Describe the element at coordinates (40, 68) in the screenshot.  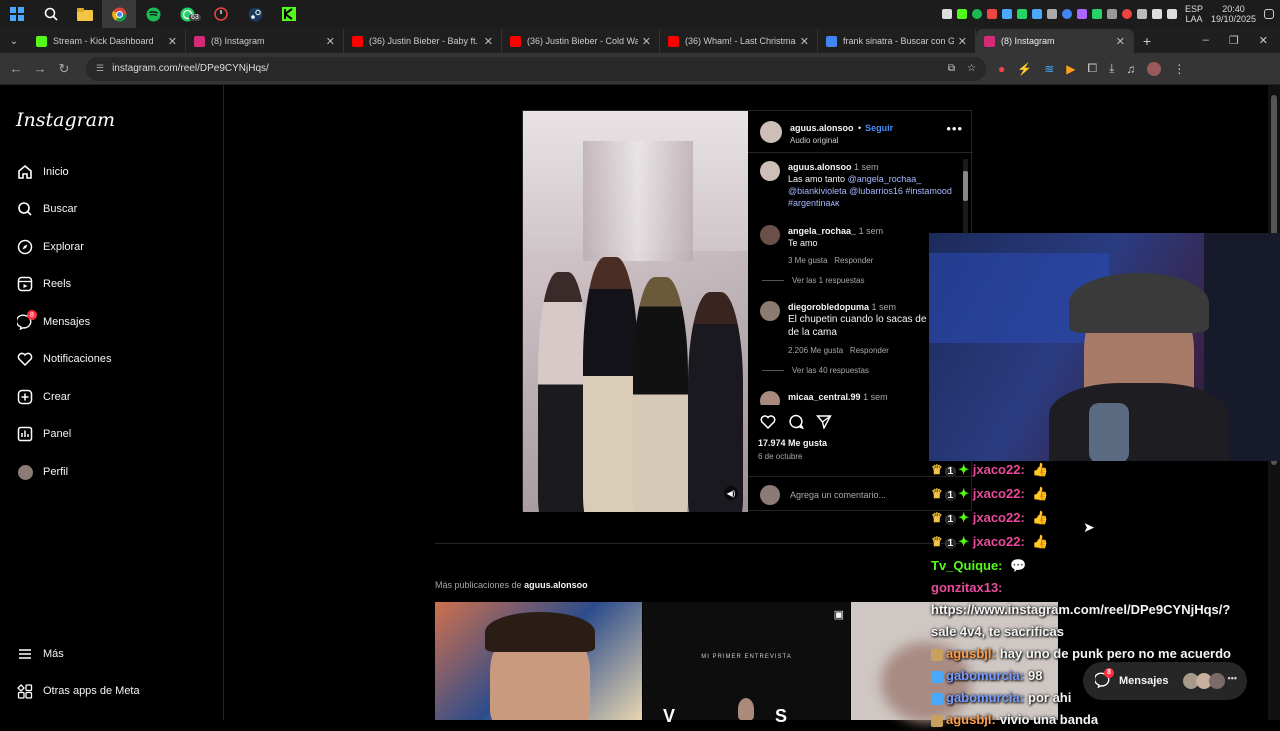
I see `forward-icon: →` at that location.